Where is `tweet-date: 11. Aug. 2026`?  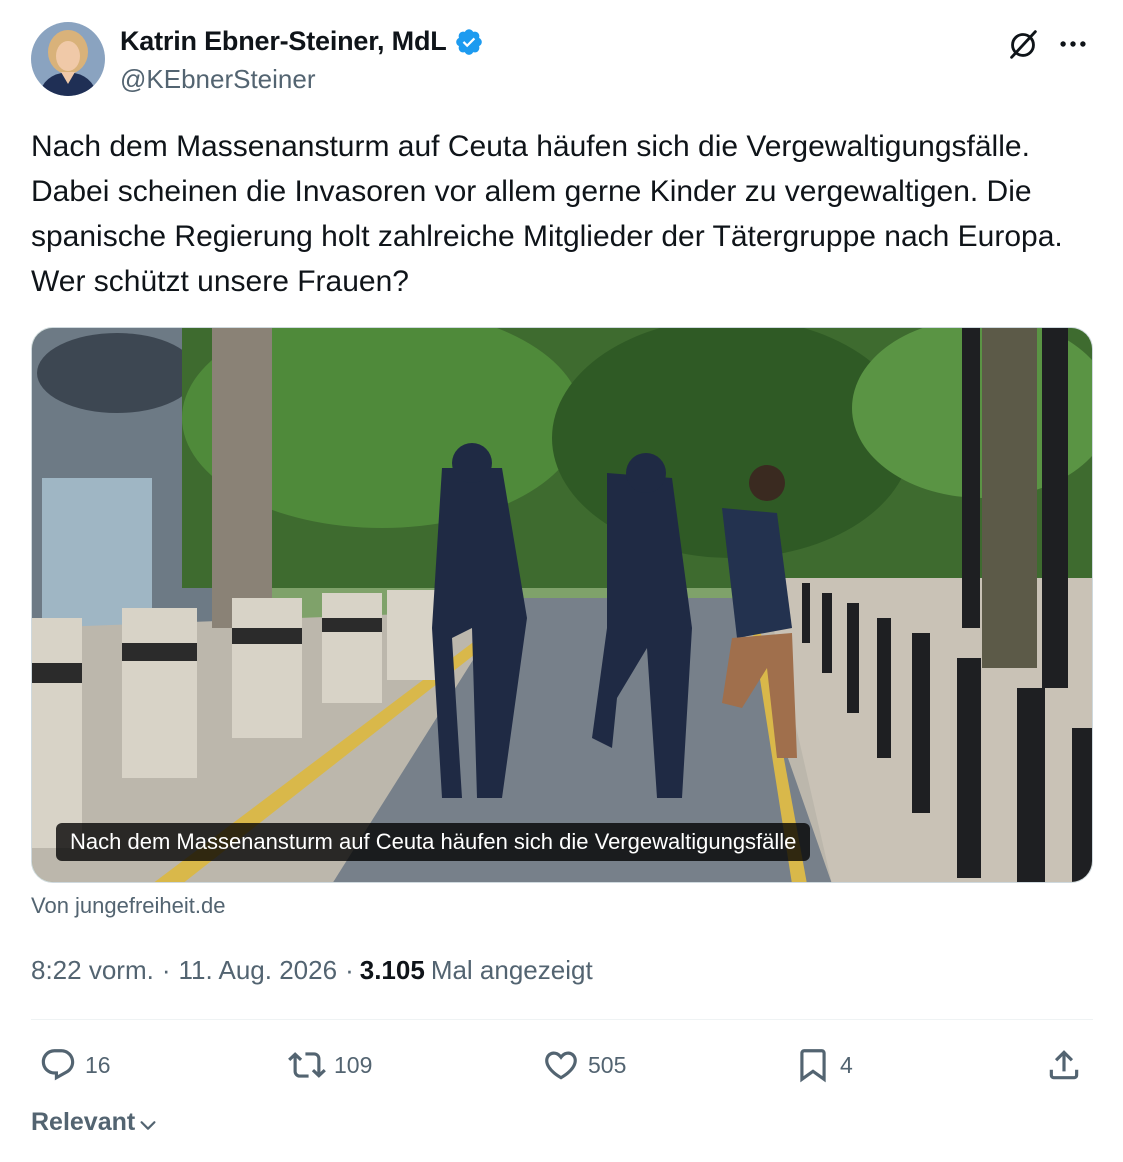
tweet-date: 11. Aug. 2026 is located at coordinates (258, 970).